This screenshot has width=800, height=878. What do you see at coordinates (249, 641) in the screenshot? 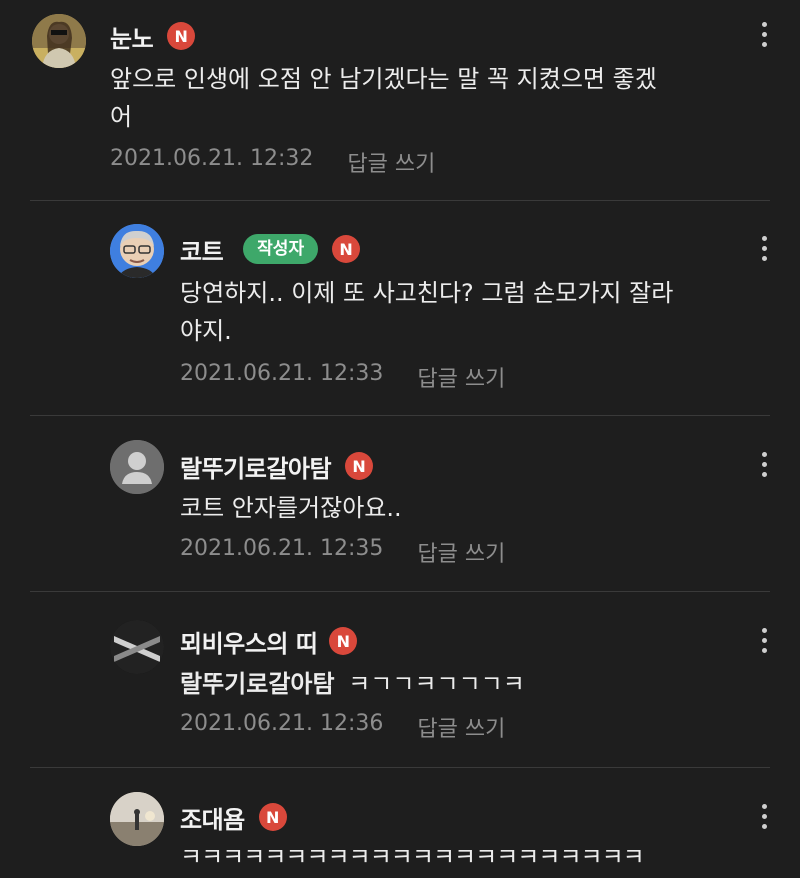
I see `author-name: 뫼비우스의 띠` at bounding box center [249, 641].